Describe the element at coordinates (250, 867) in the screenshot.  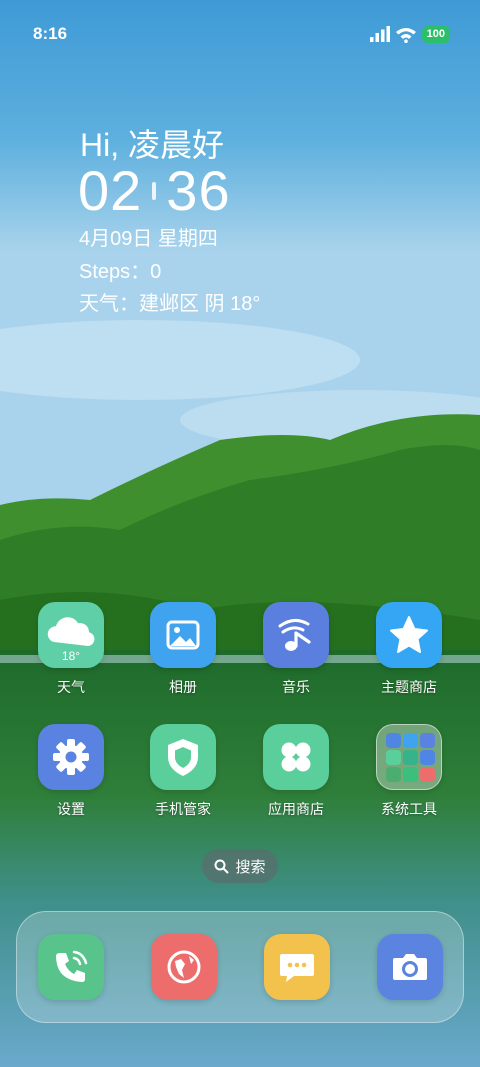
I see `search-label: 搜索` at that location.